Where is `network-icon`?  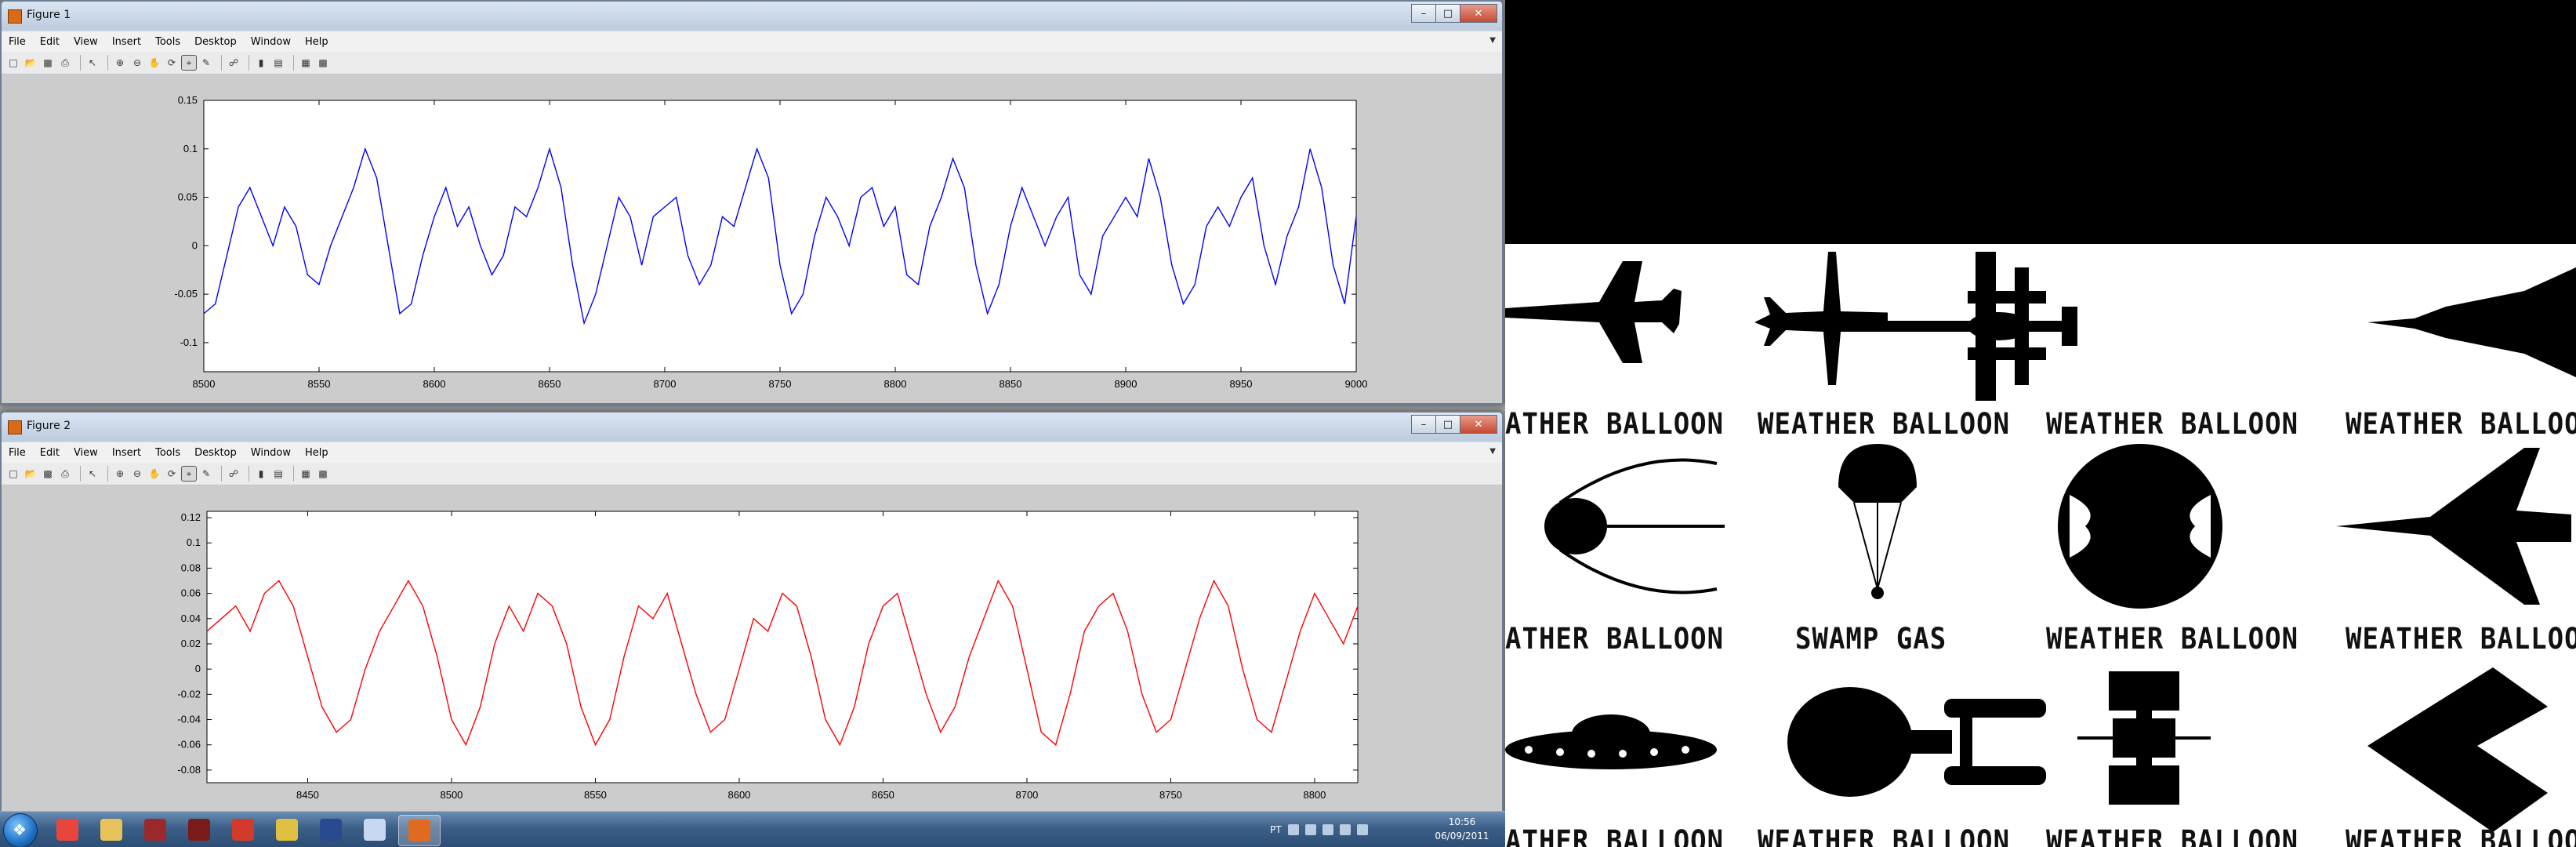 network-icon is located at coordinates (1345, 829).